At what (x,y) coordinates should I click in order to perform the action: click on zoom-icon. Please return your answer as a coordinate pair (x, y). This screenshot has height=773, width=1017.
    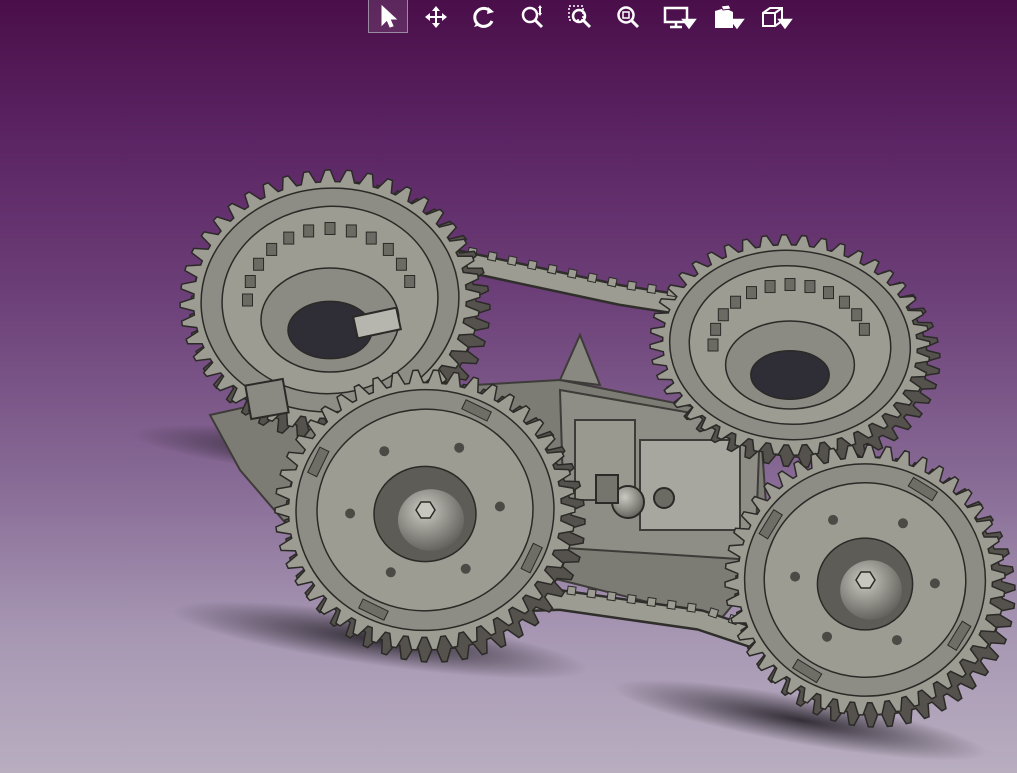
    Looking at the image, I should click on (532, 17).